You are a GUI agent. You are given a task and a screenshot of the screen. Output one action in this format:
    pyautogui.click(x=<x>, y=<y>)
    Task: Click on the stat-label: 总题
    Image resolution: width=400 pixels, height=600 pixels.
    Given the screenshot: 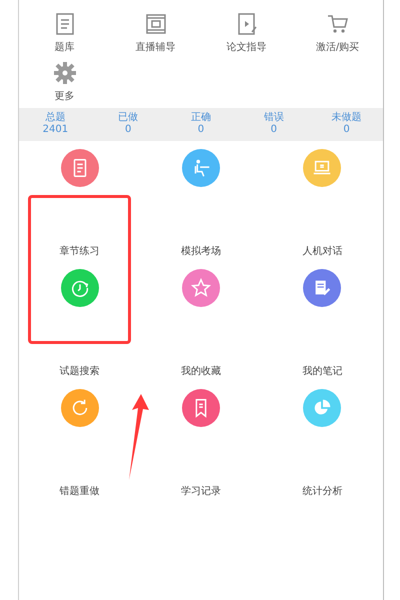 What is the action you would take?
    pyautogui.click(x=55, y=118)
    